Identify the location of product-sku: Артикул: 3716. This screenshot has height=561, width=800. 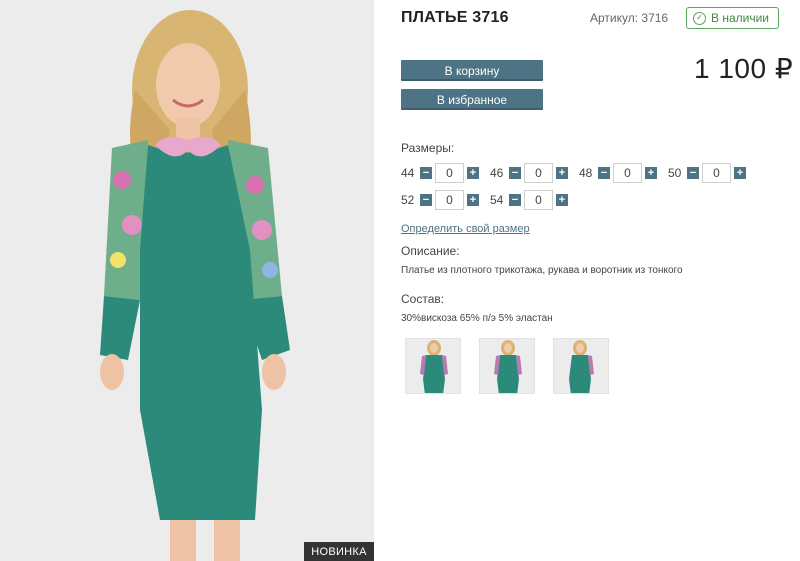
(629, 18).